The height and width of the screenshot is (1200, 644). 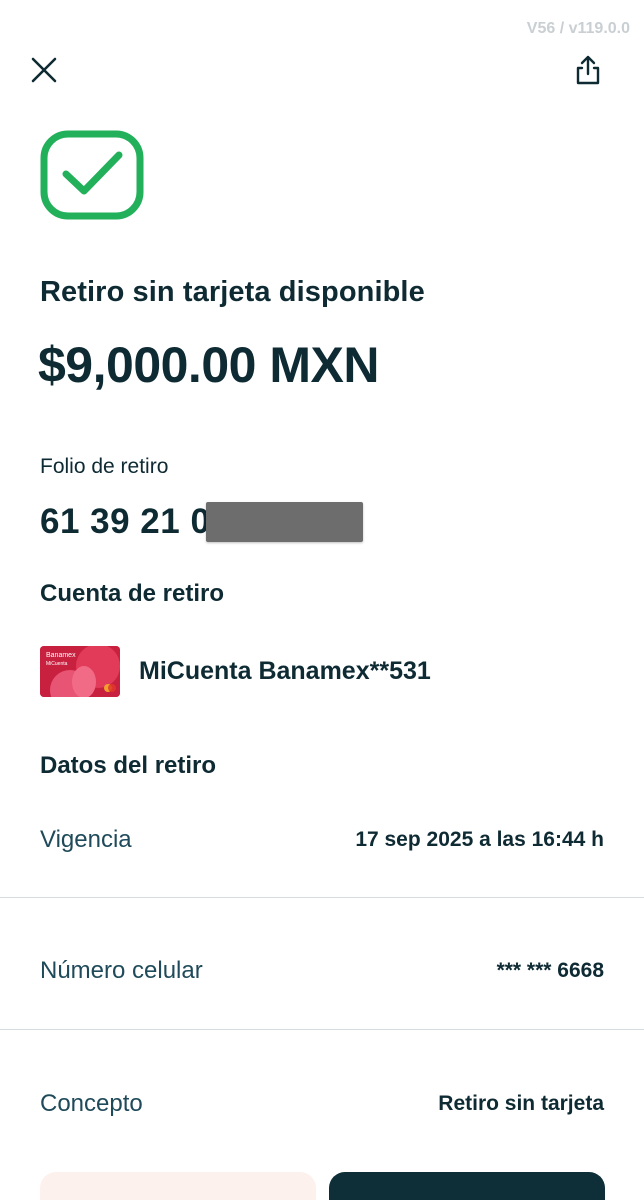 What do you see at coordinates (91, 1103) in the screenshot?
I see `detail-label: Concepto` at bounding box center [91, 1103].